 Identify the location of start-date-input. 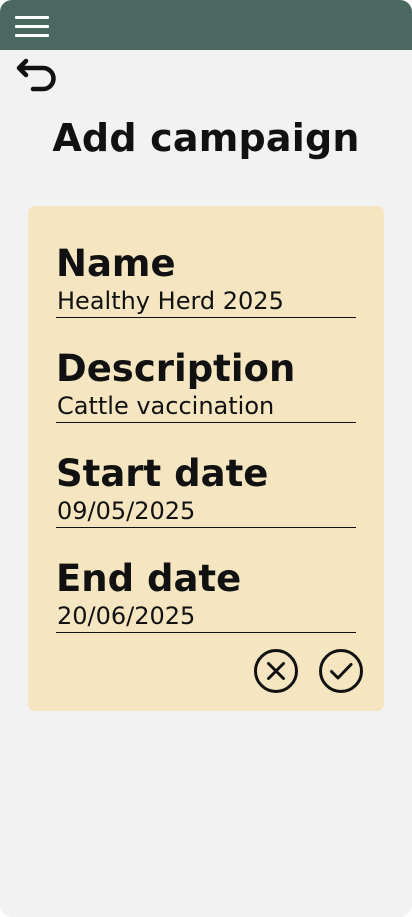
(206, 512).